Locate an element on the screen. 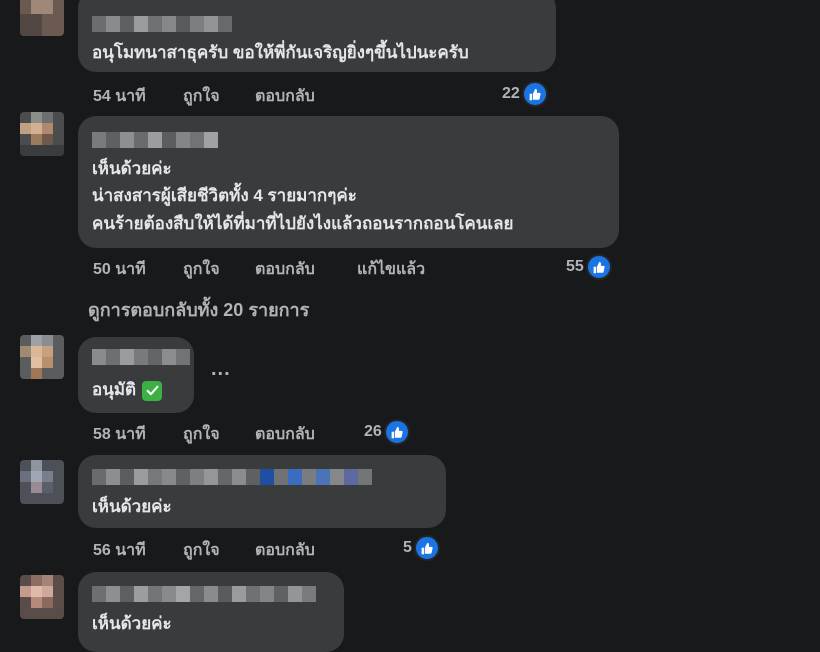 This screenshot has width=820, height=652. reaction-count-value: 26 is located at coordinates (373, 431).